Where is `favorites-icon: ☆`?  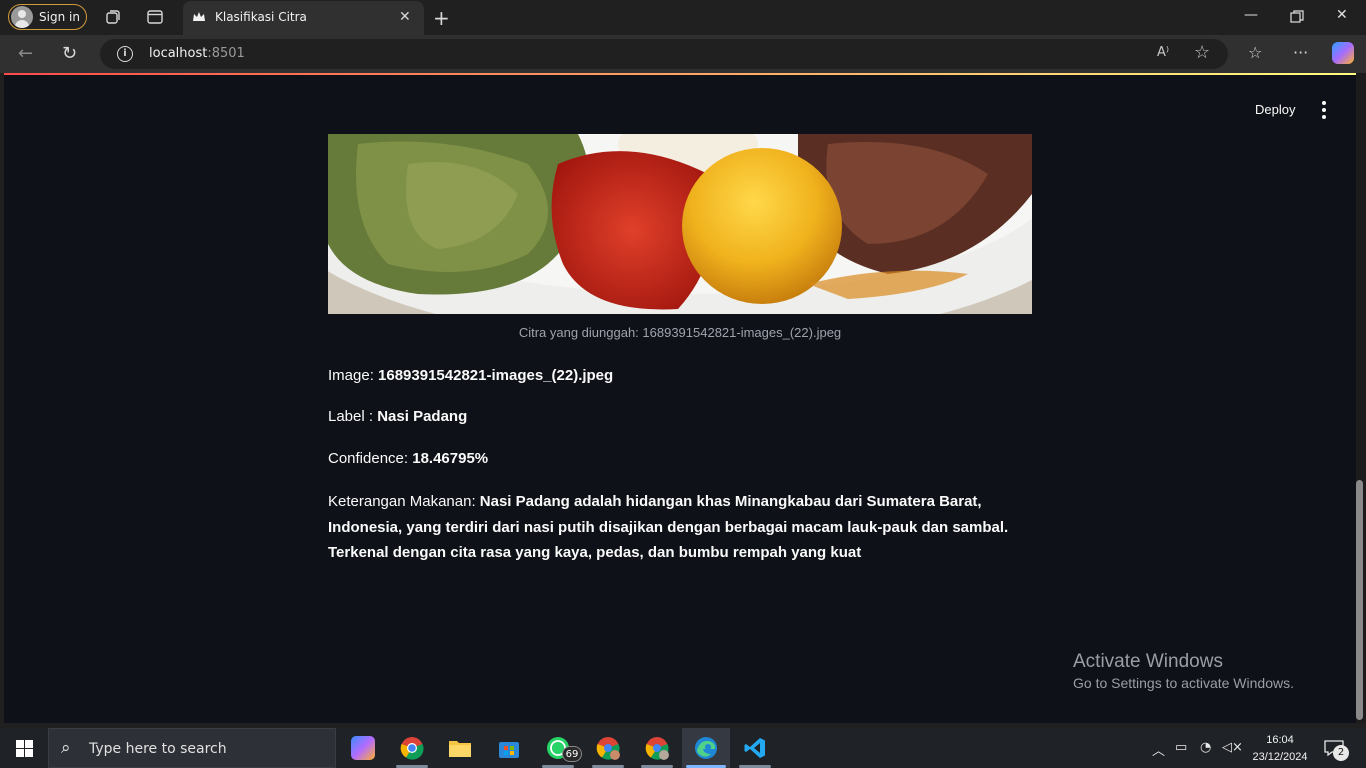
favorites-icon: ☆ is located at coordinates (1255, 52).